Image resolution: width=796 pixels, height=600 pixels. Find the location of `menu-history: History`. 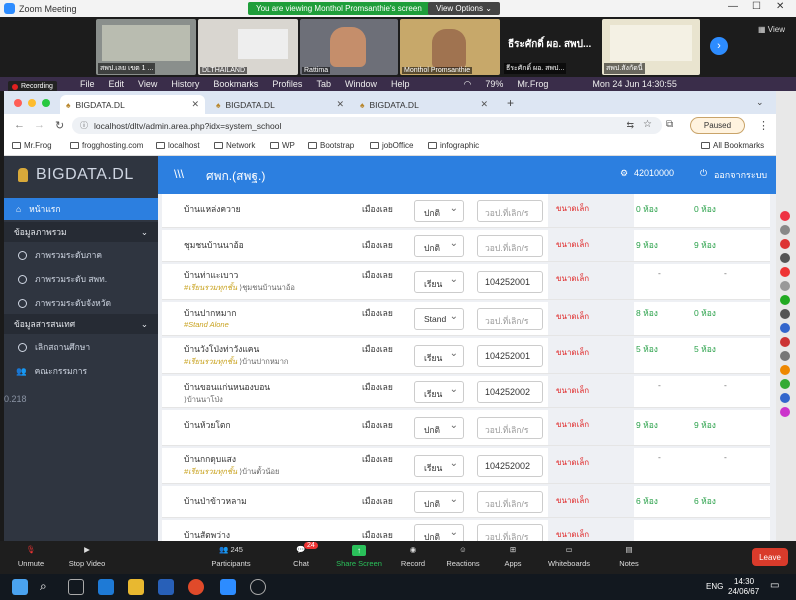

menu-history: History is located at coordinates (185, 84).